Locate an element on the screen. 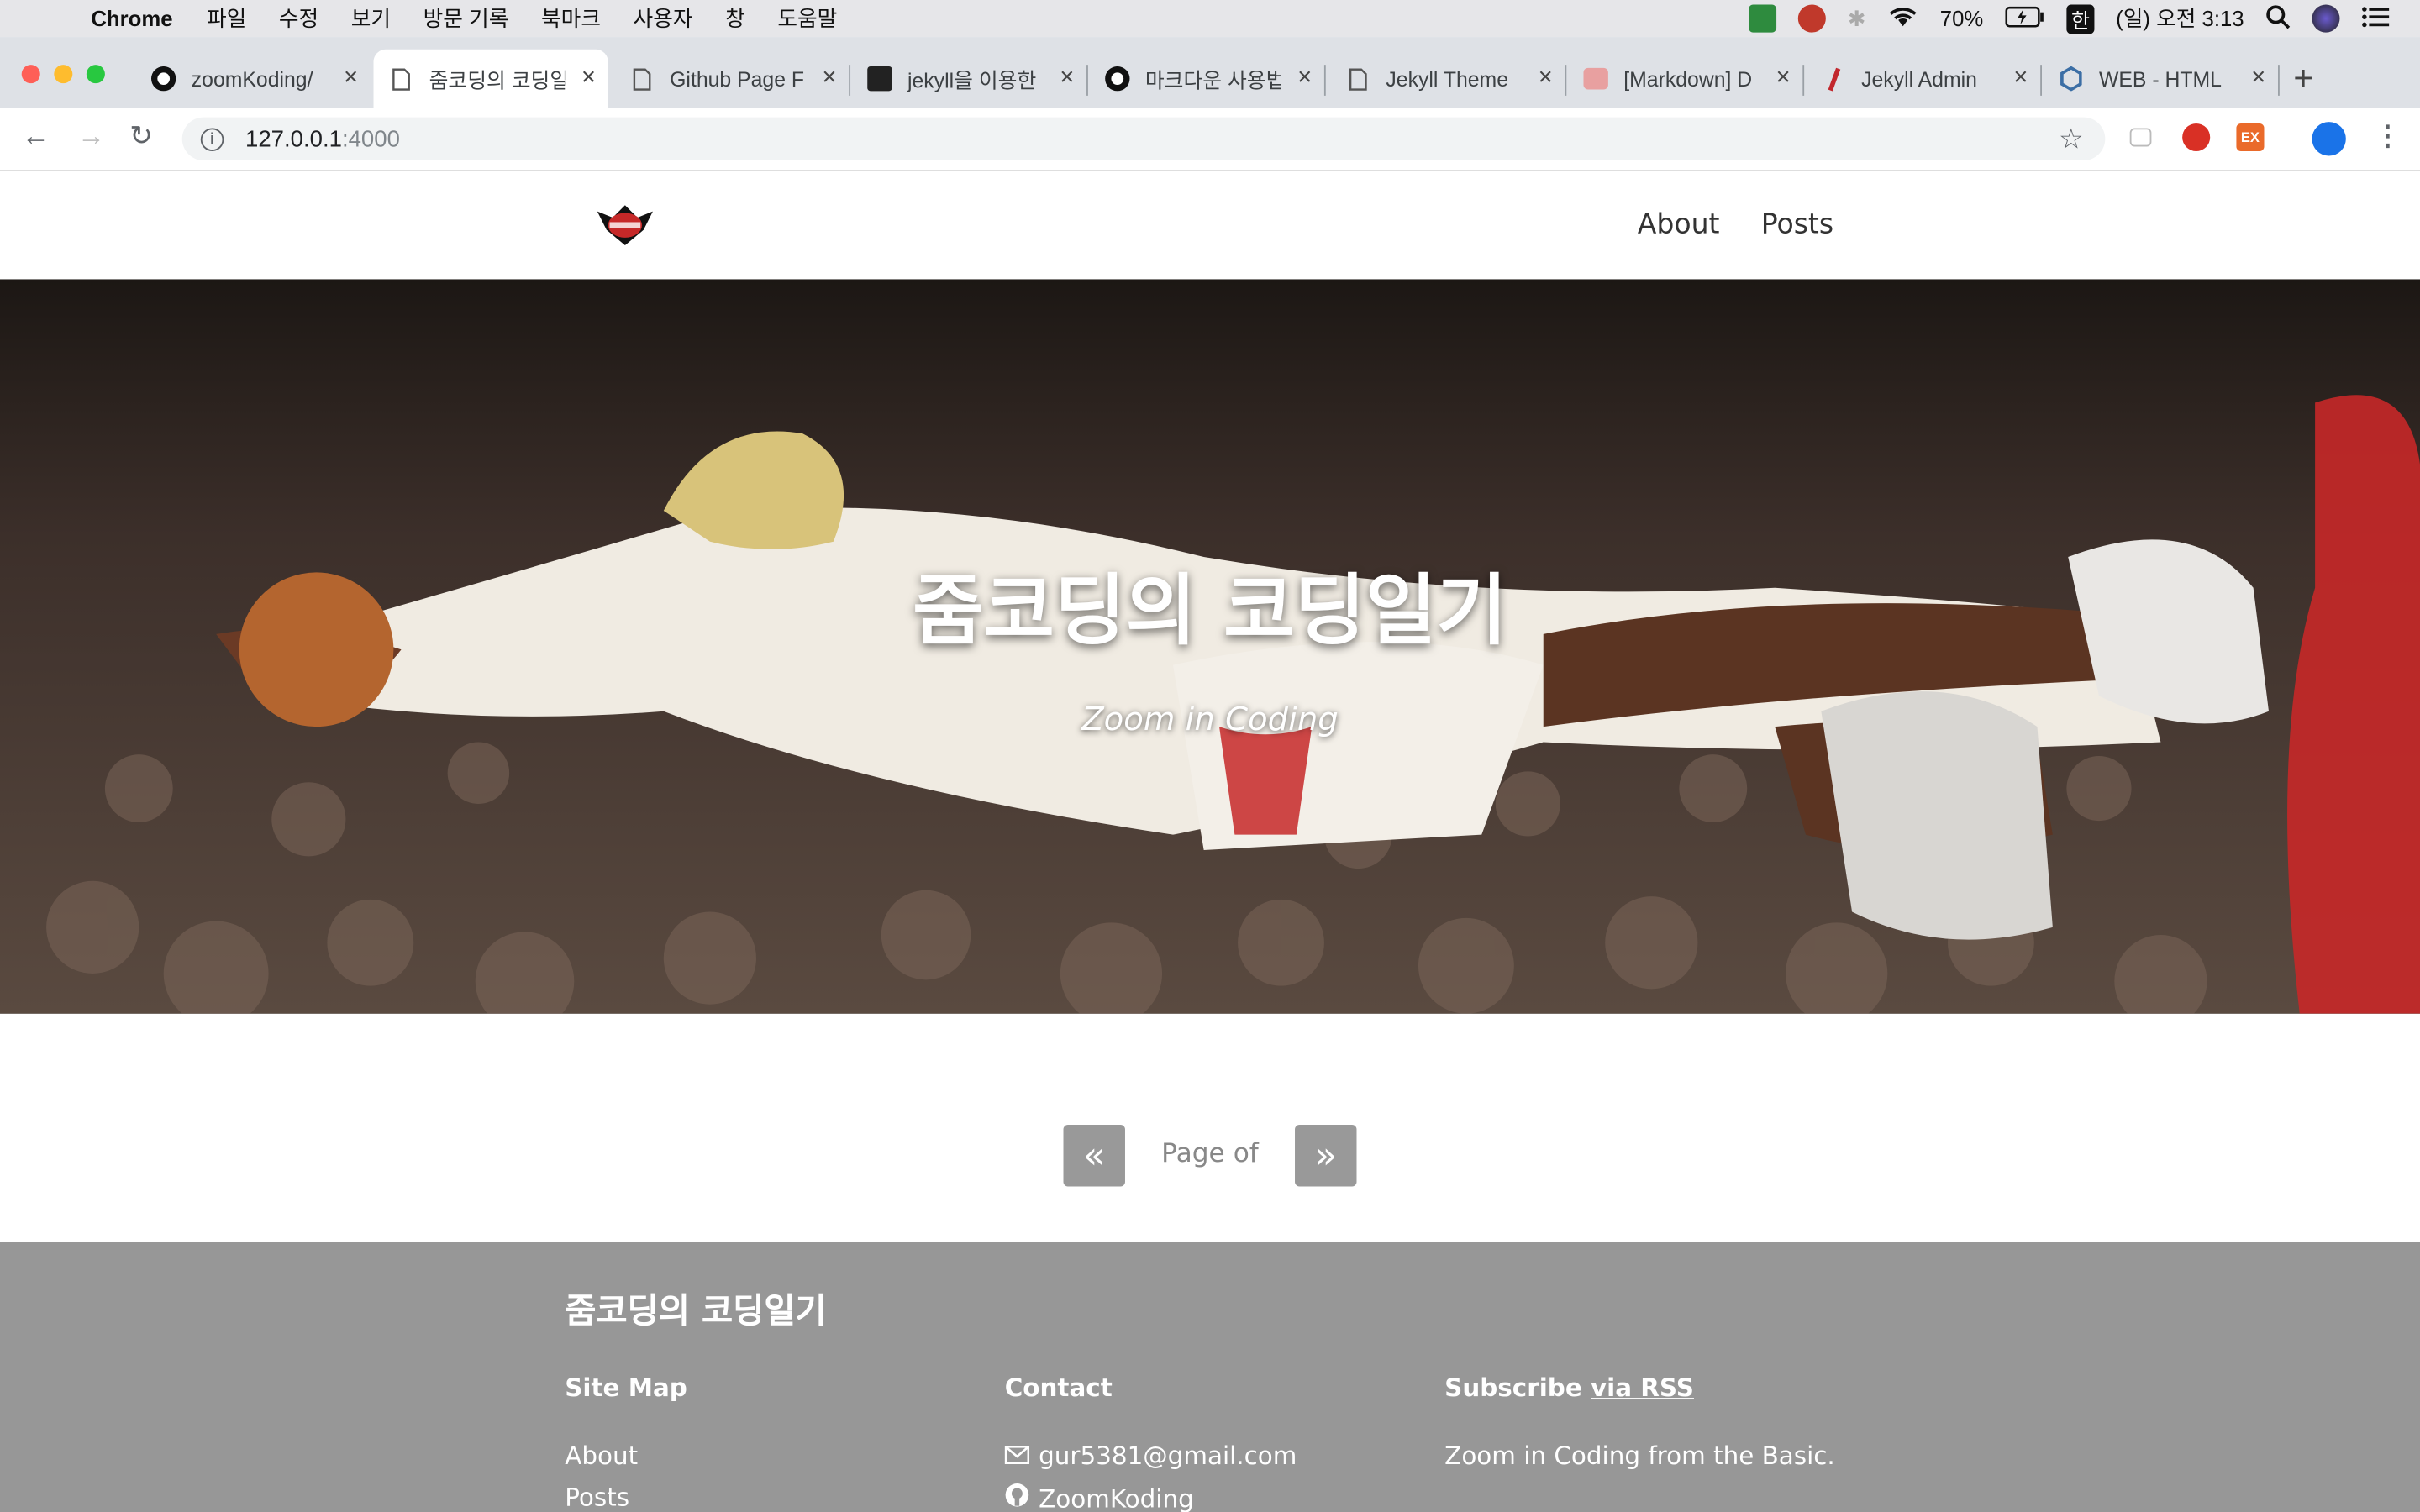  tab-jekyll-theme: Jekyll Theme × is located at coordinates (1448, 79).